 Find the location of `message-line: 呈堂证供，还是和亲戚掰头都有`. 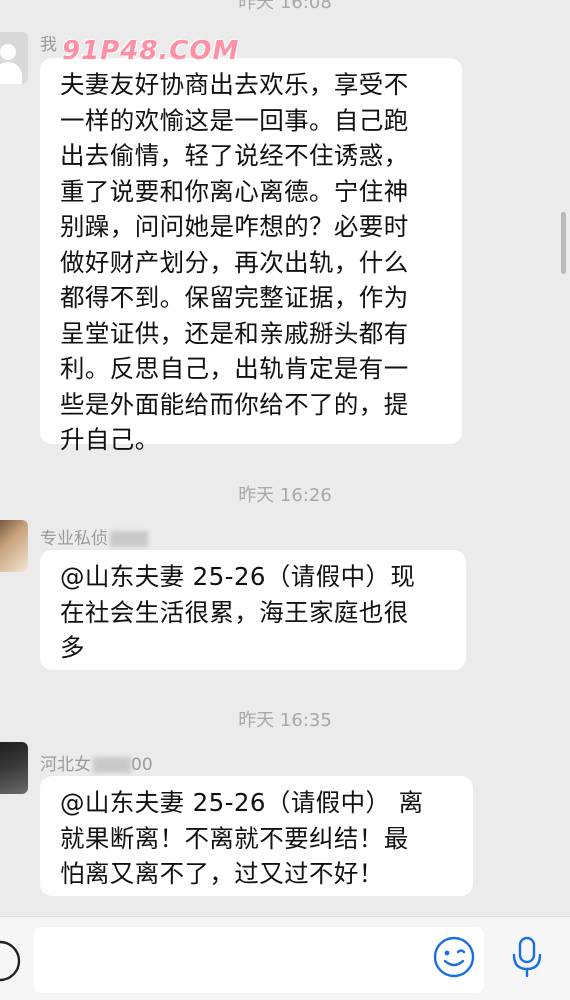

message-line: 呈堂证供，还是和亲戚掰头都有 is located at coordinates (234, 333).